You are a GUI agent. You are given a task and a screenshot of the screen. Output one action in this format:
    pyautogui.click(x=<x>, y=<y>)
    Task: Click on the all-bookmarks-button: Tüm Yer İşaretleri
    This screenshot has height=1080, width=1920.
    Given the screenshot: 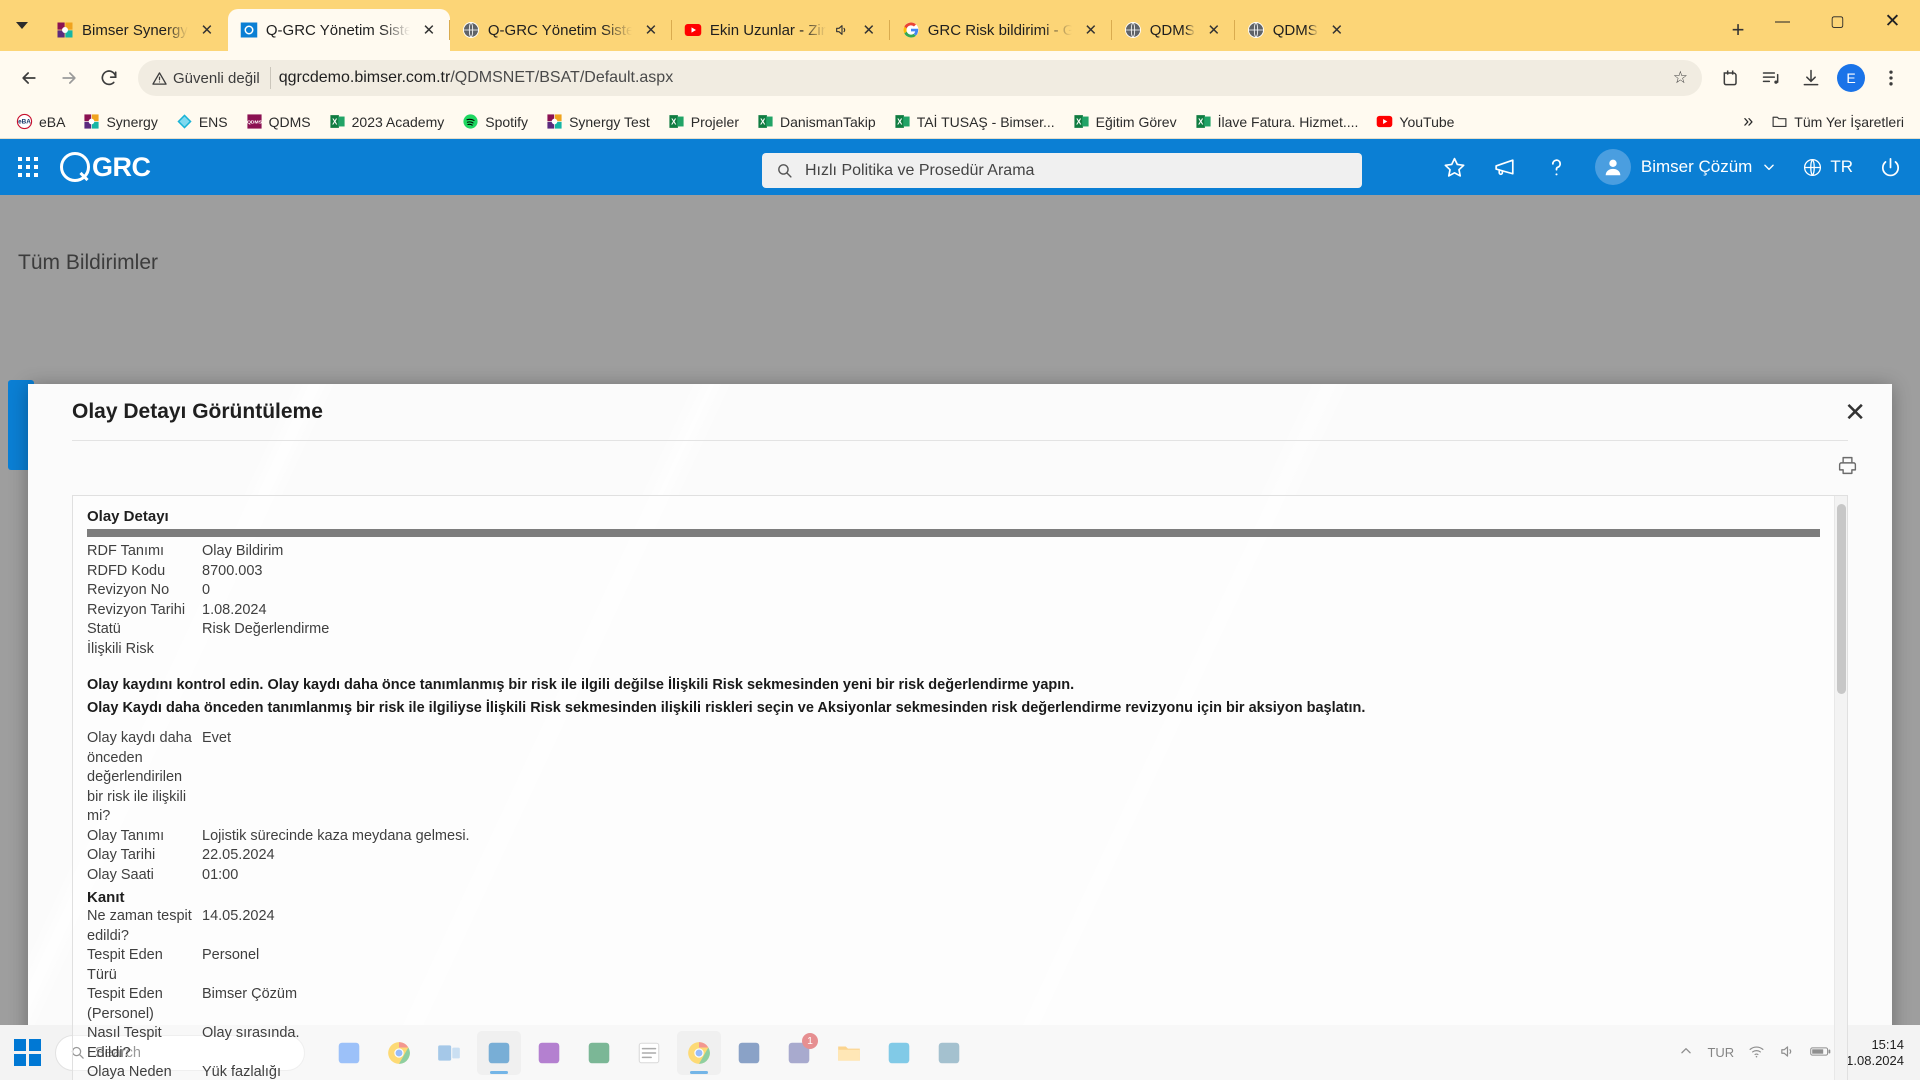 What is the action you would take?
    pyautogui.click(x=1837, y=121)
    